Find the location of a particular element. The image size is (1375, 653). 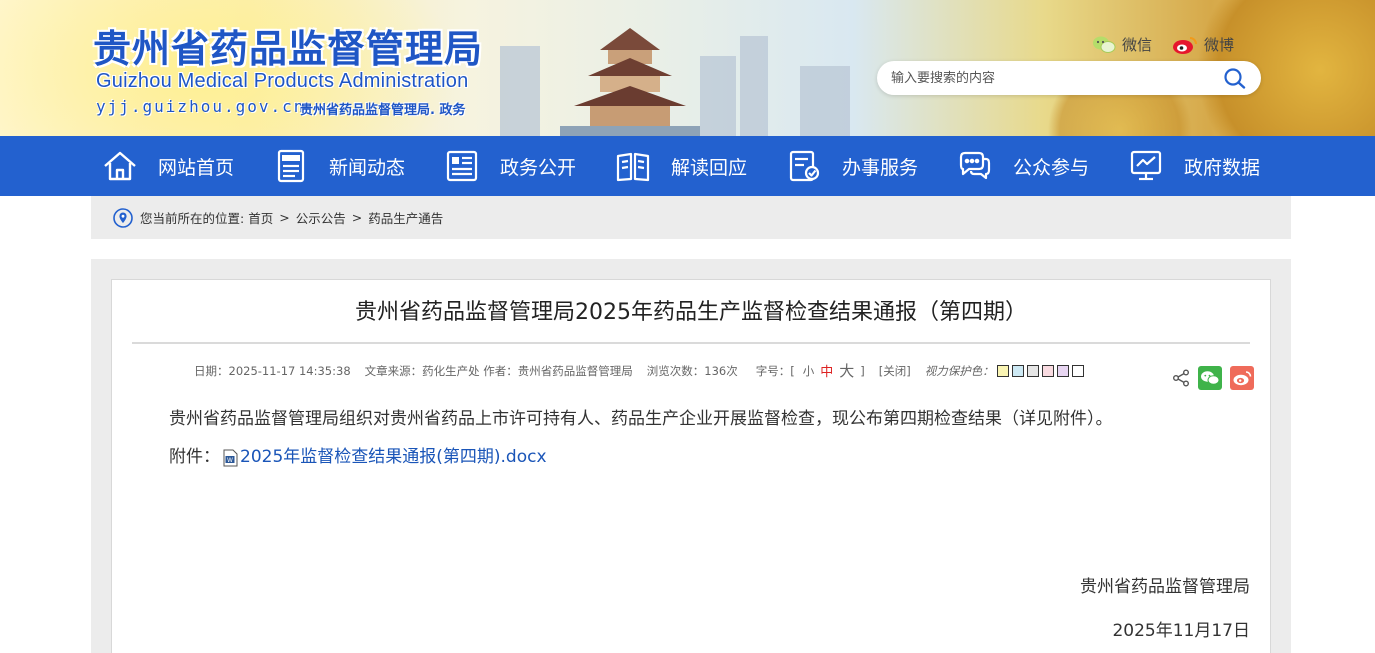

font-size-large: 大 is located at coordinates (846, 370).